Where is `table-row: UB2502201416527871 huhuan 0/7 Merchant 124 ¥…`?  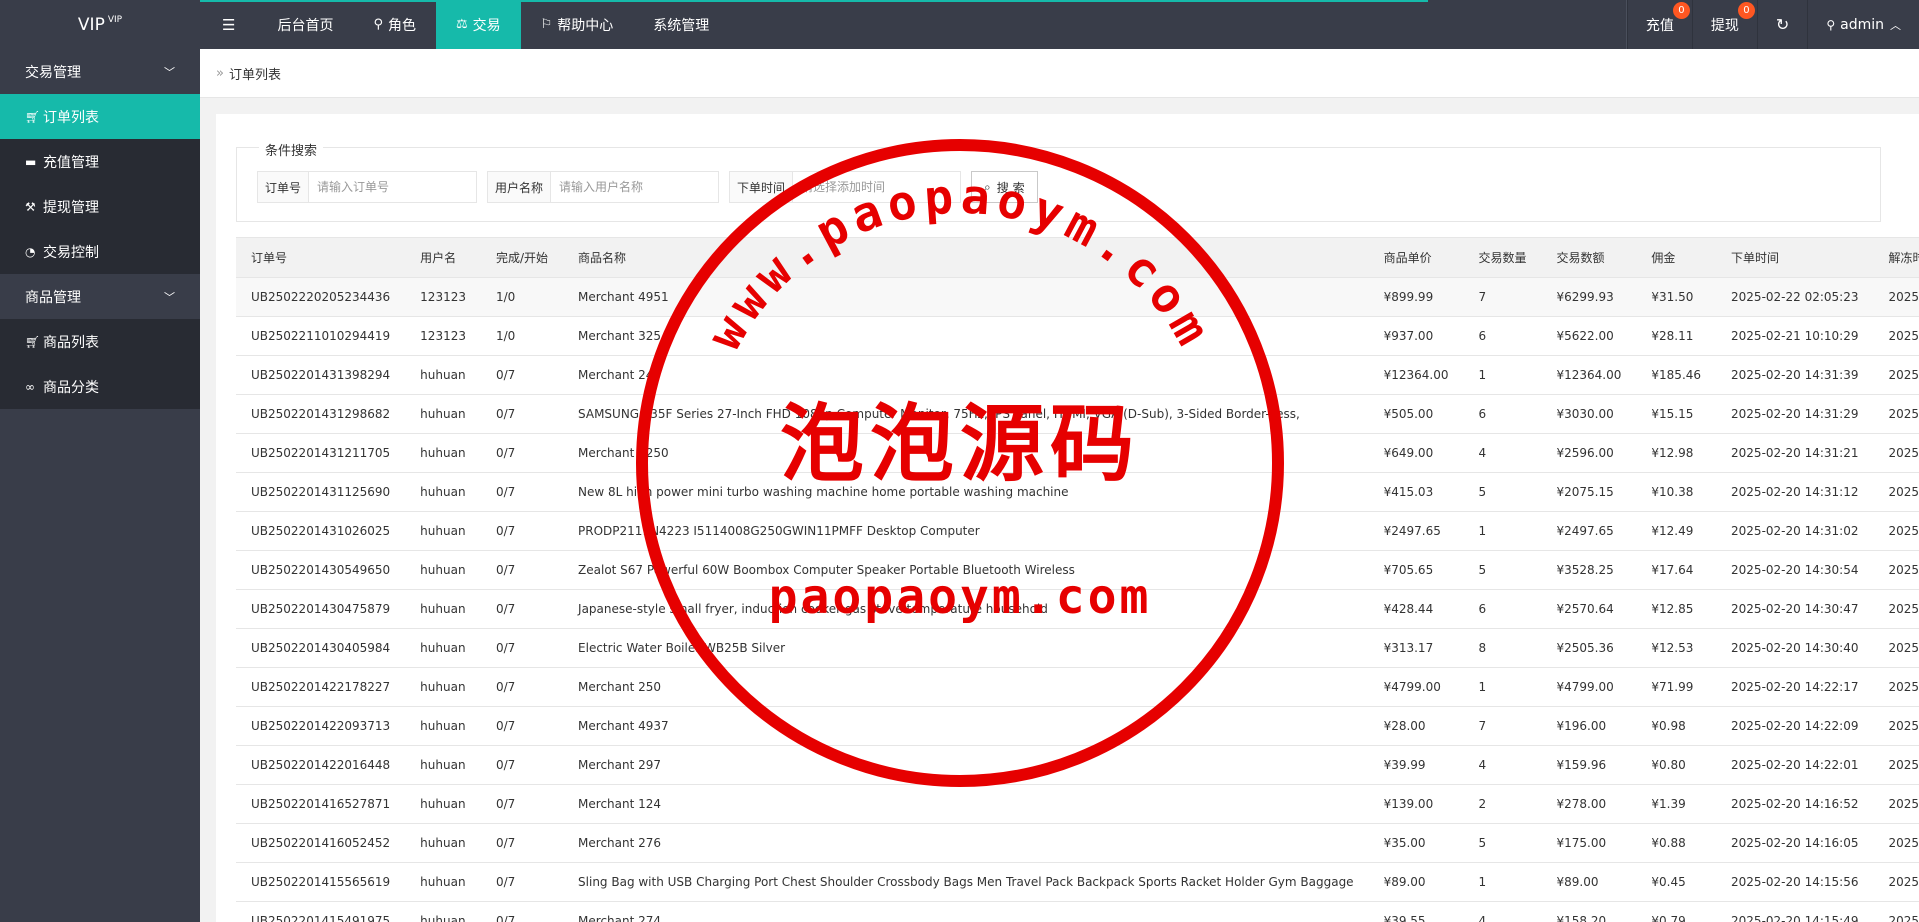 table-row: UB2502201416527871 huhuan 0/7 Merchant 124 ¥… is located at coordinates (1077, 804).